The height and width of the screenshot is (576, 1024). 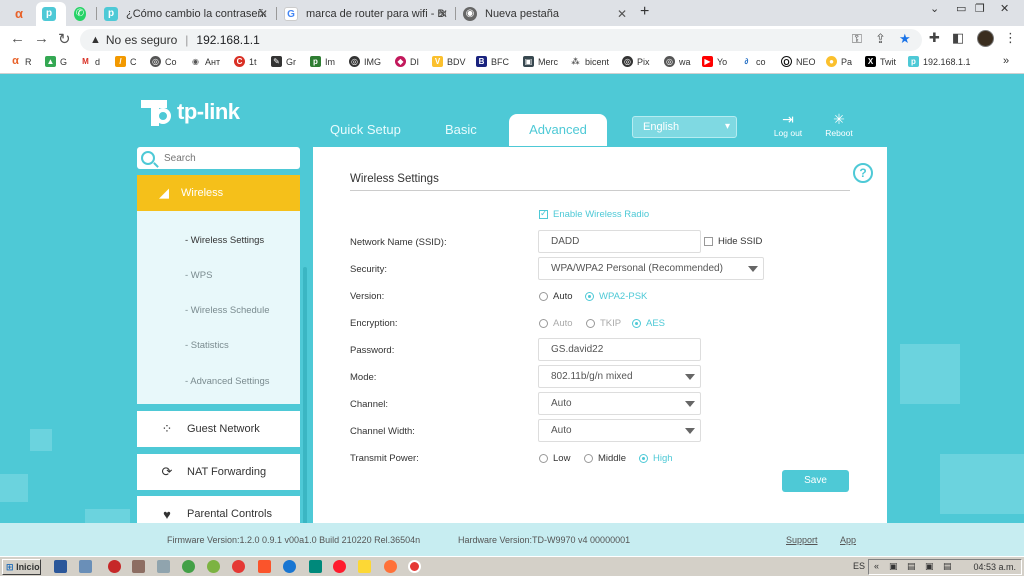 I want to click on tab-pinned-tplink: p, so click(x=51, y=14).